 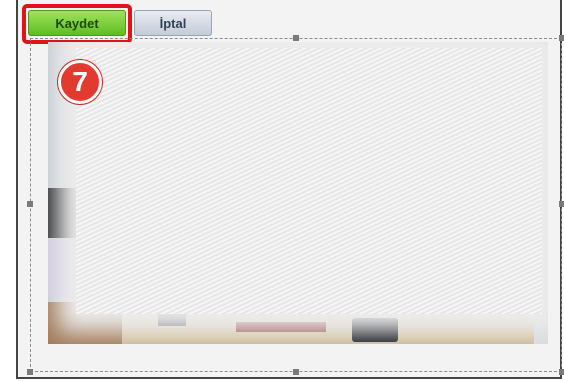 What do you see at coordinates (296, 38) in the screenshot?
I see `resize-handle-top-center` at bounding box center [296, 38].